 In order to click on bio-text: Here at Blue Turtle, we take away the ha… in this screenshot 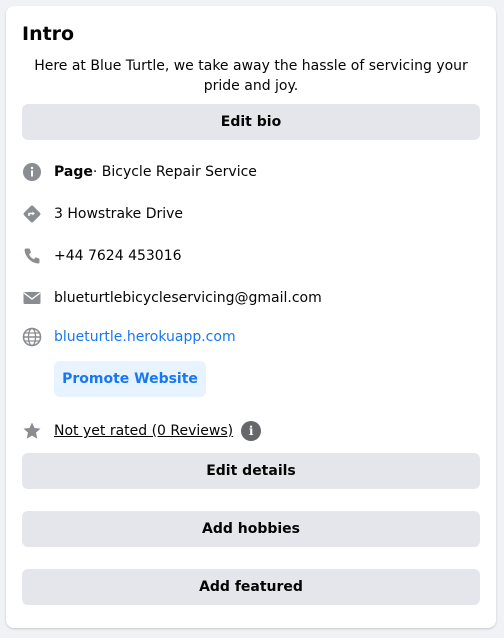, I will do `click(251, 76)`.